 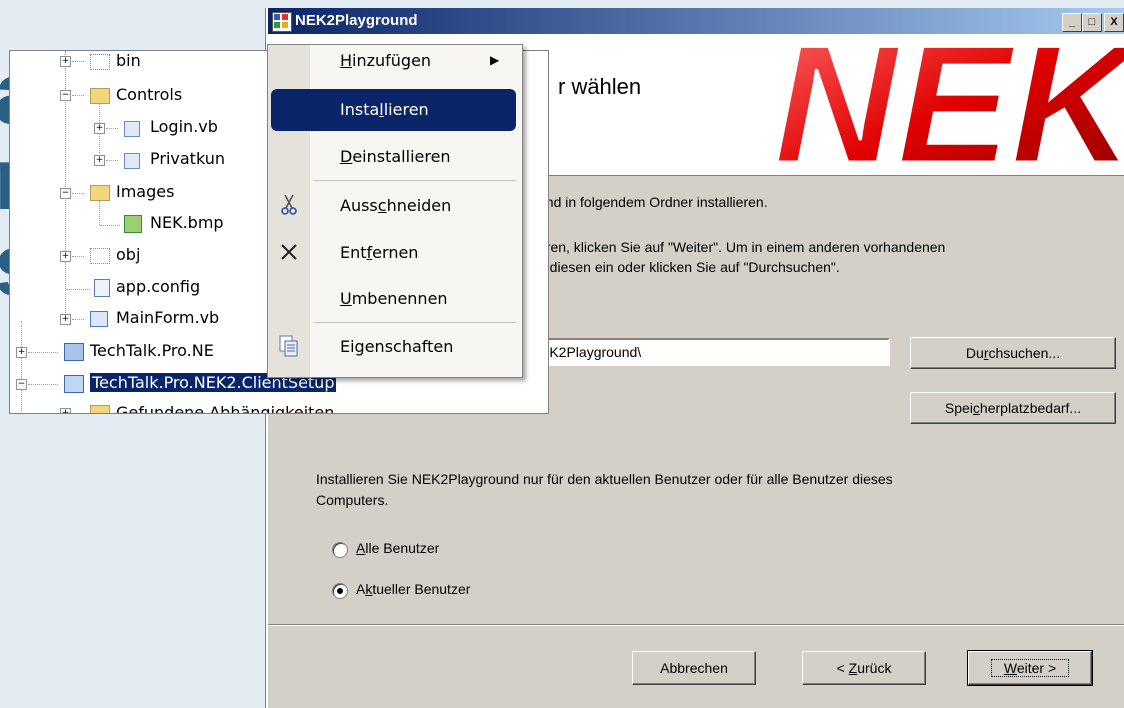 I want to click on menu-item-install: Installieren, so click(x=395, y=110).